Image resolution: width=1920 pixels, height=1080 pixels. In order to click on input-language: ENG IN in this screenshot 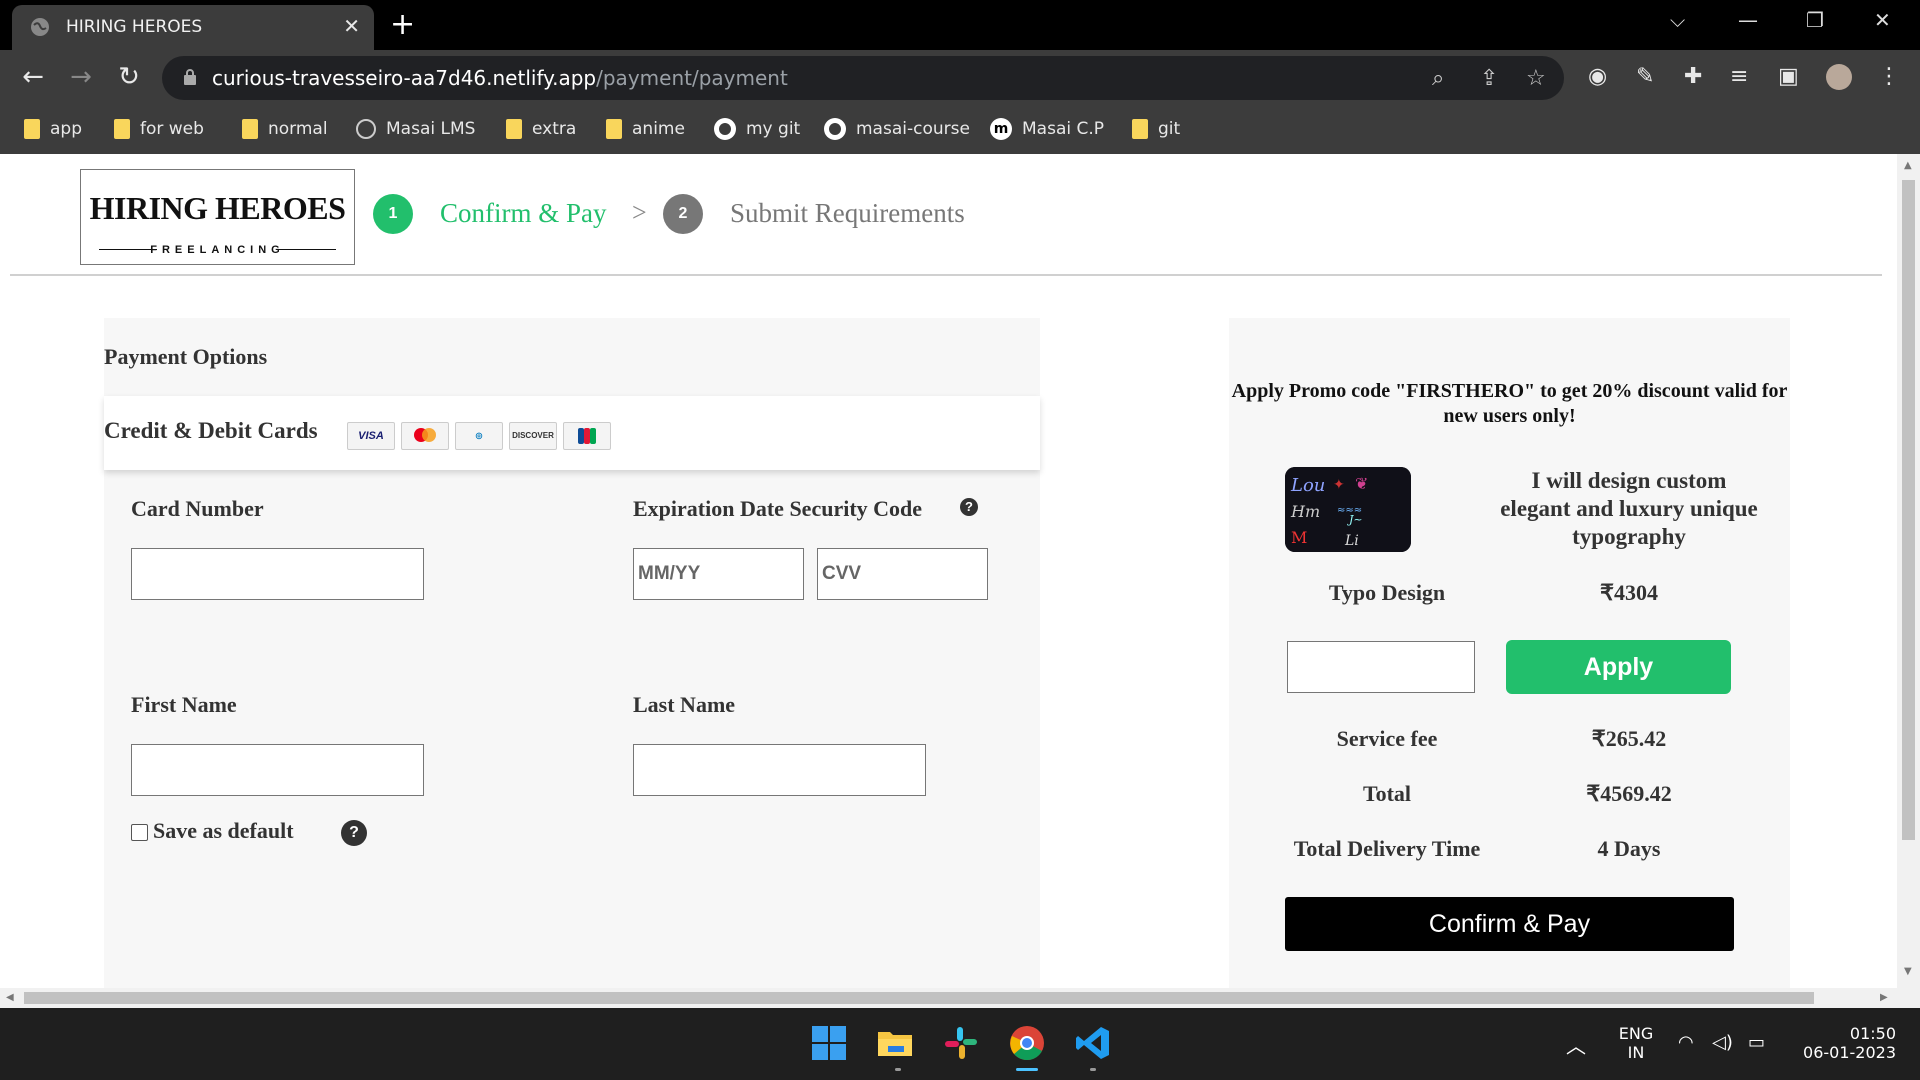, I will do `click(1636, 1043)`.